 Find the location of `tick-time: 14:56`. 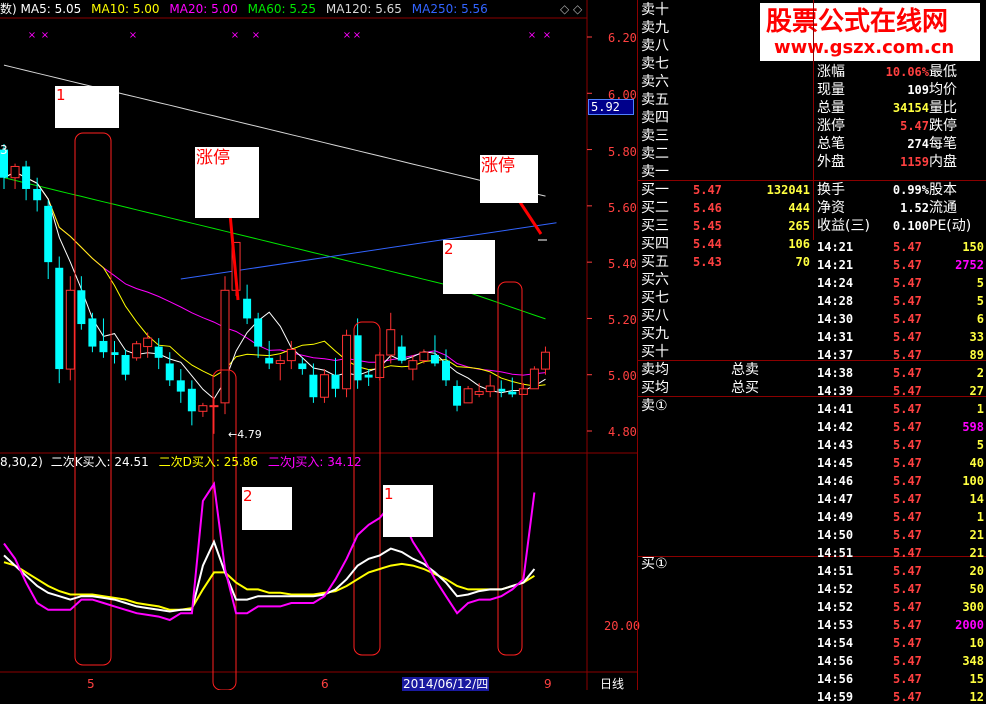

tick-time: 14:56 is located at coordinates (835, 661).